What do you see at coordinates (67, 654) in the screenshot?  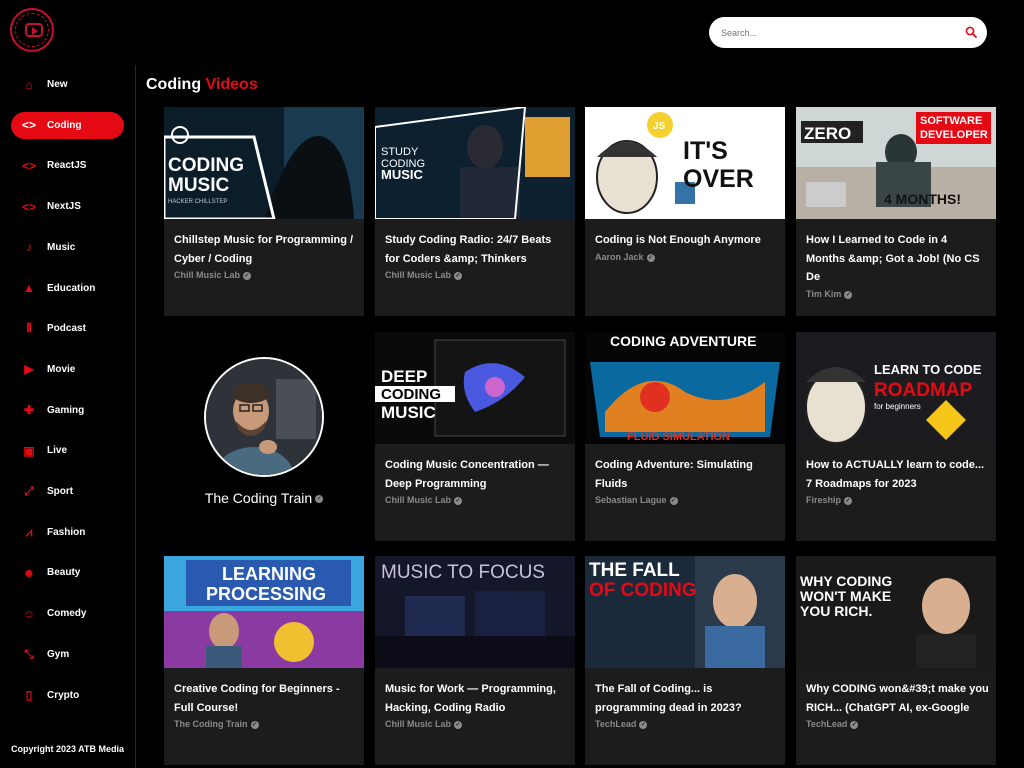 I see `sidebar-item-gym: ⤡ Gym` at bounding box center [67, 654].